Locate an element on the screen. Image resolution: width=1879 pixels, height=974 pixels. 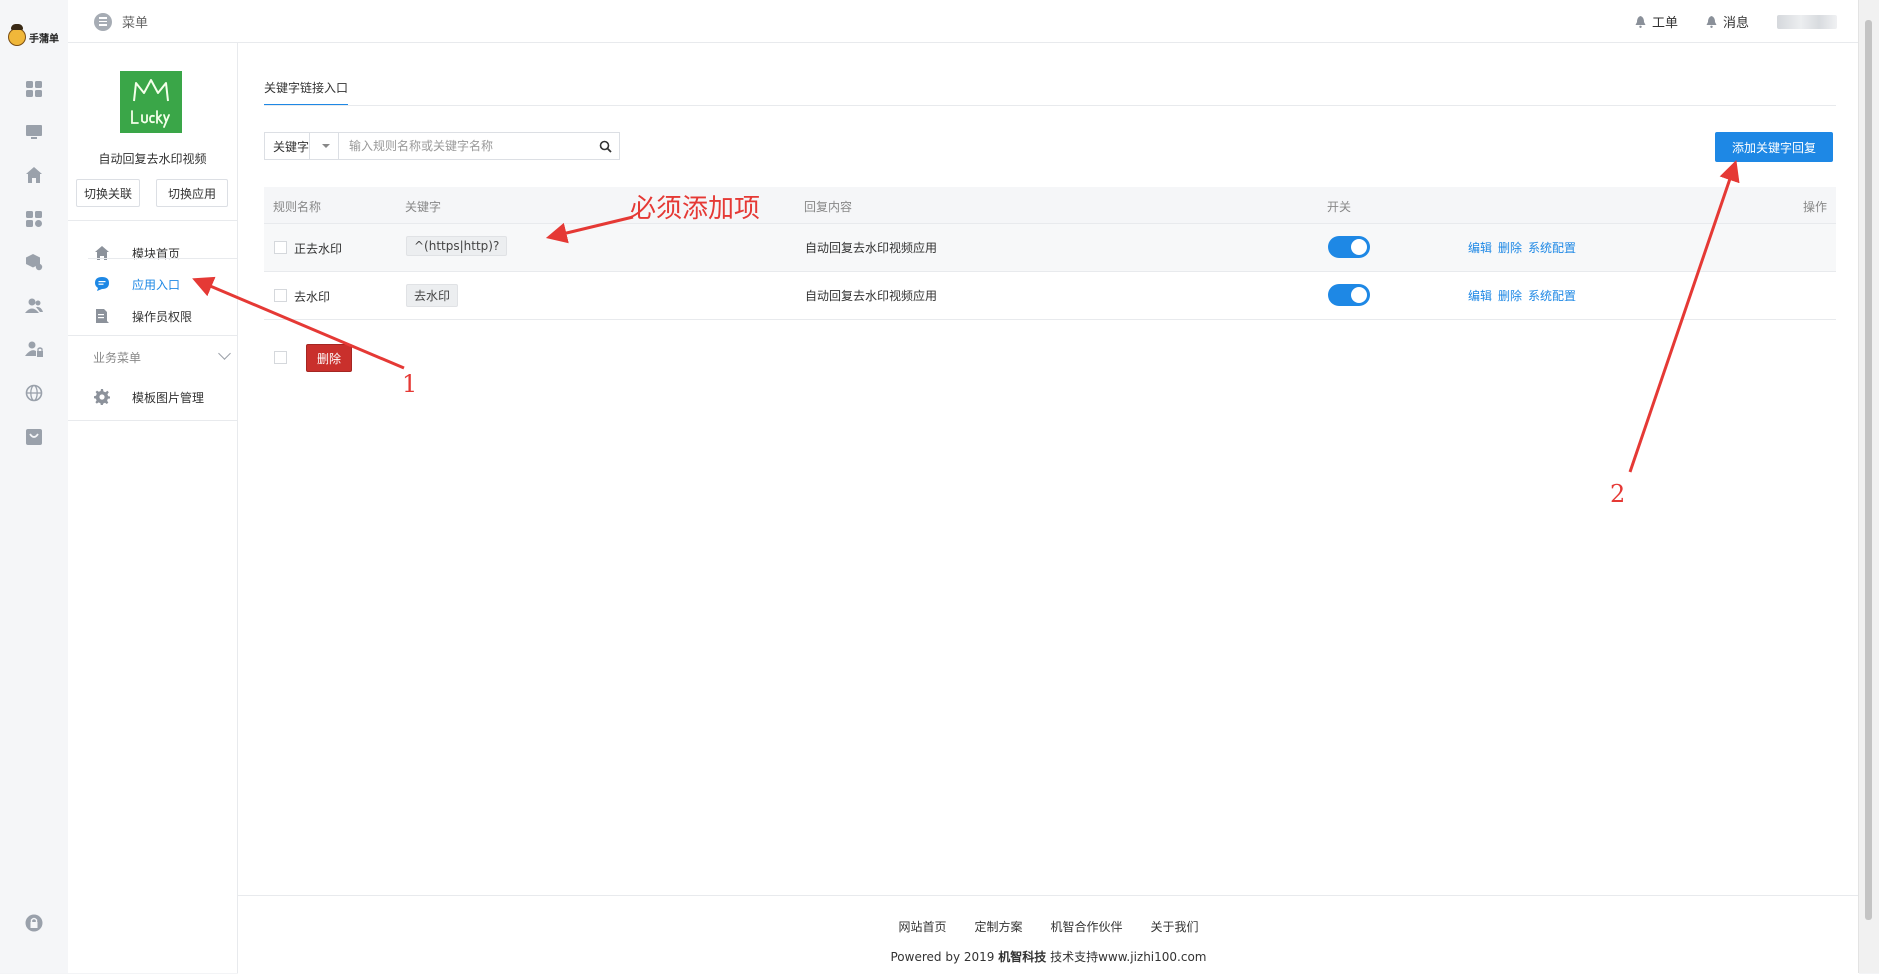
scrollbar-thumb is located at coordinates (1868, 470).